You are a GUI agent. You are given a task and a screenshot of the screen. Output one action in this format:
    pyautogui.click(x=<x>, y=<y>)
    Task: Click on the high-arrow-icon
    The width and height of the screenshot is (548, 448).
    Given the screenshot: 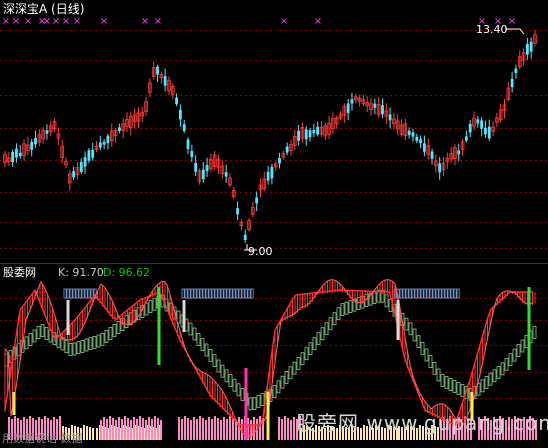 What is the action you would take?
    pyautogui.click(x=515, y=31)
    